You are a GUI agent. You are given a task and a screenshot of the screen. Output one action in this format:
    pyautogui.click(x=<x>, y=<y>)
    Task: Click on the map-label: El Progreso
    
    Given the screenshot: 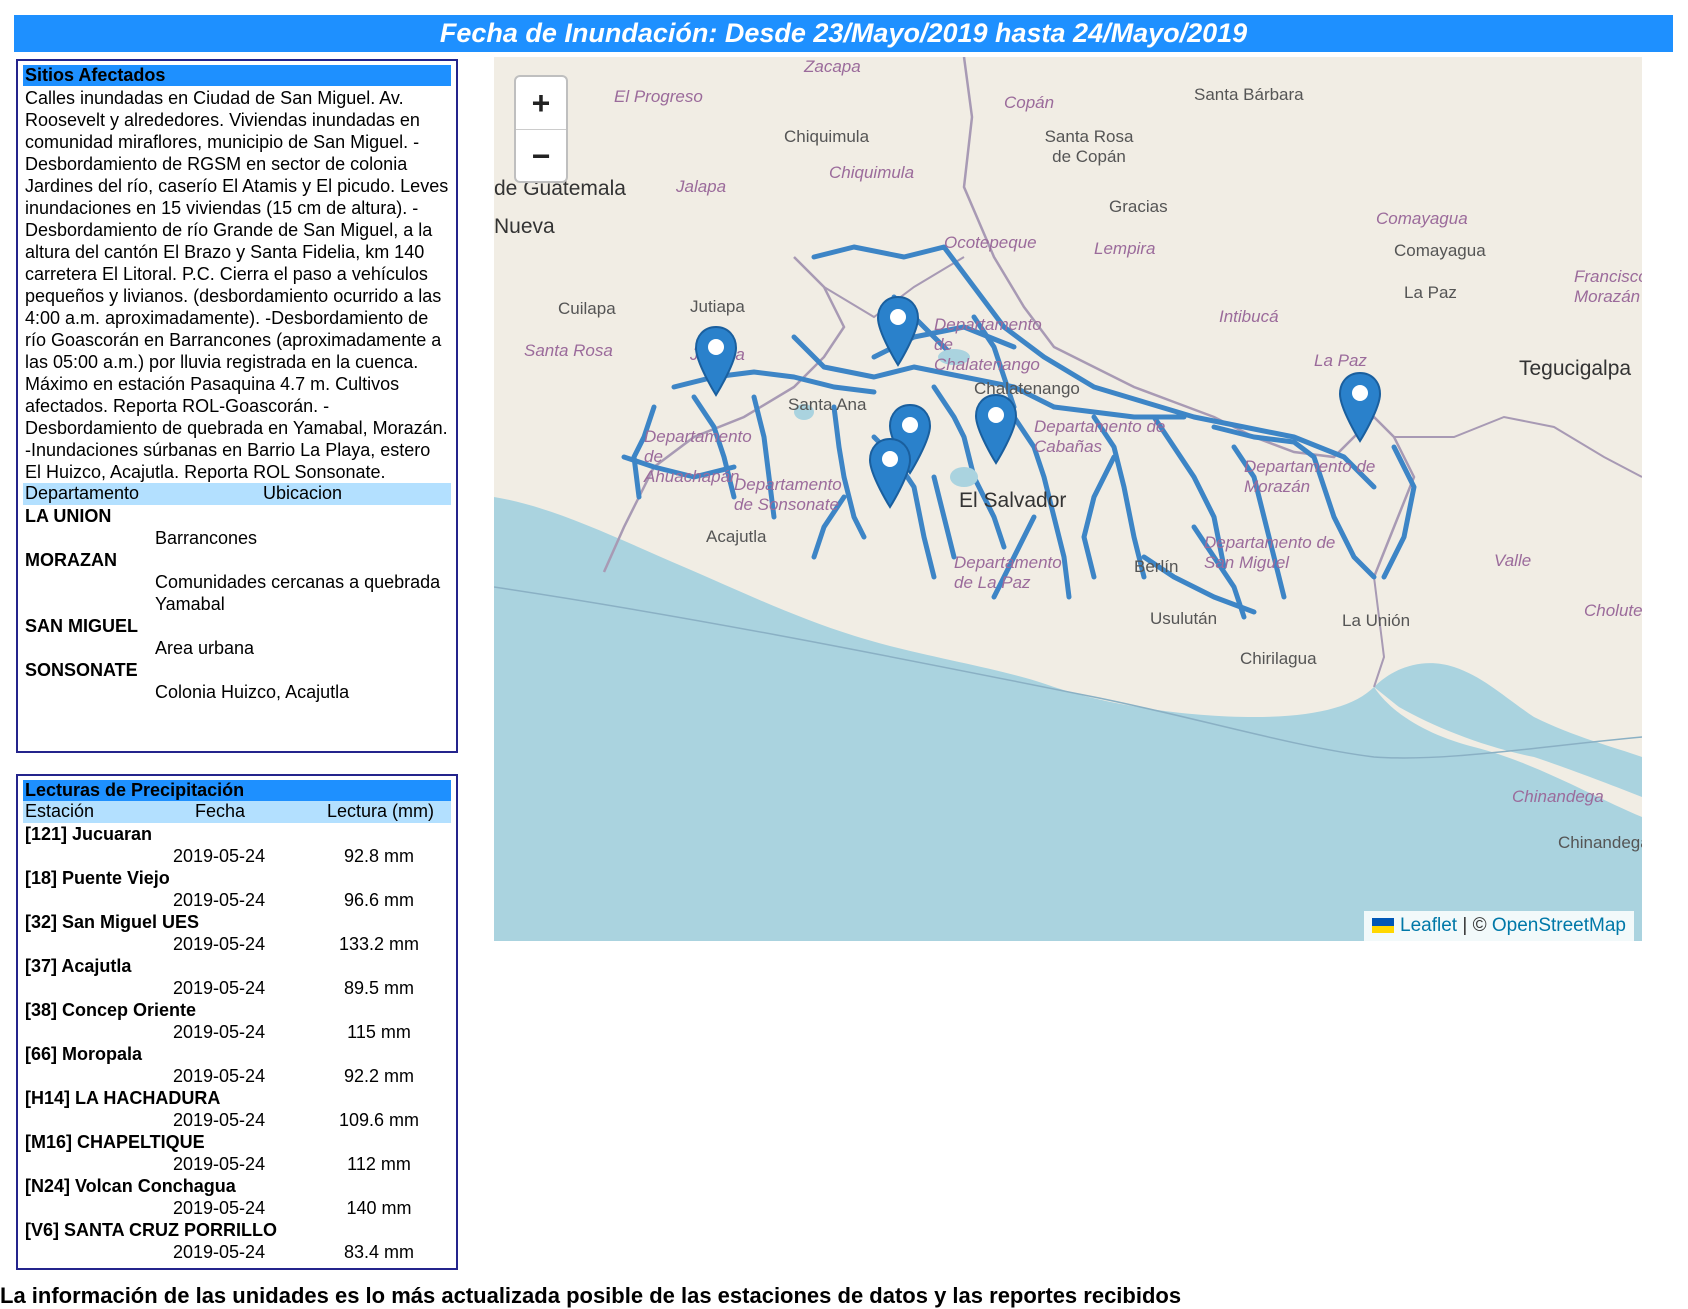 What is the action you would take?
    pyautogui.click(x=658, y=96)
    